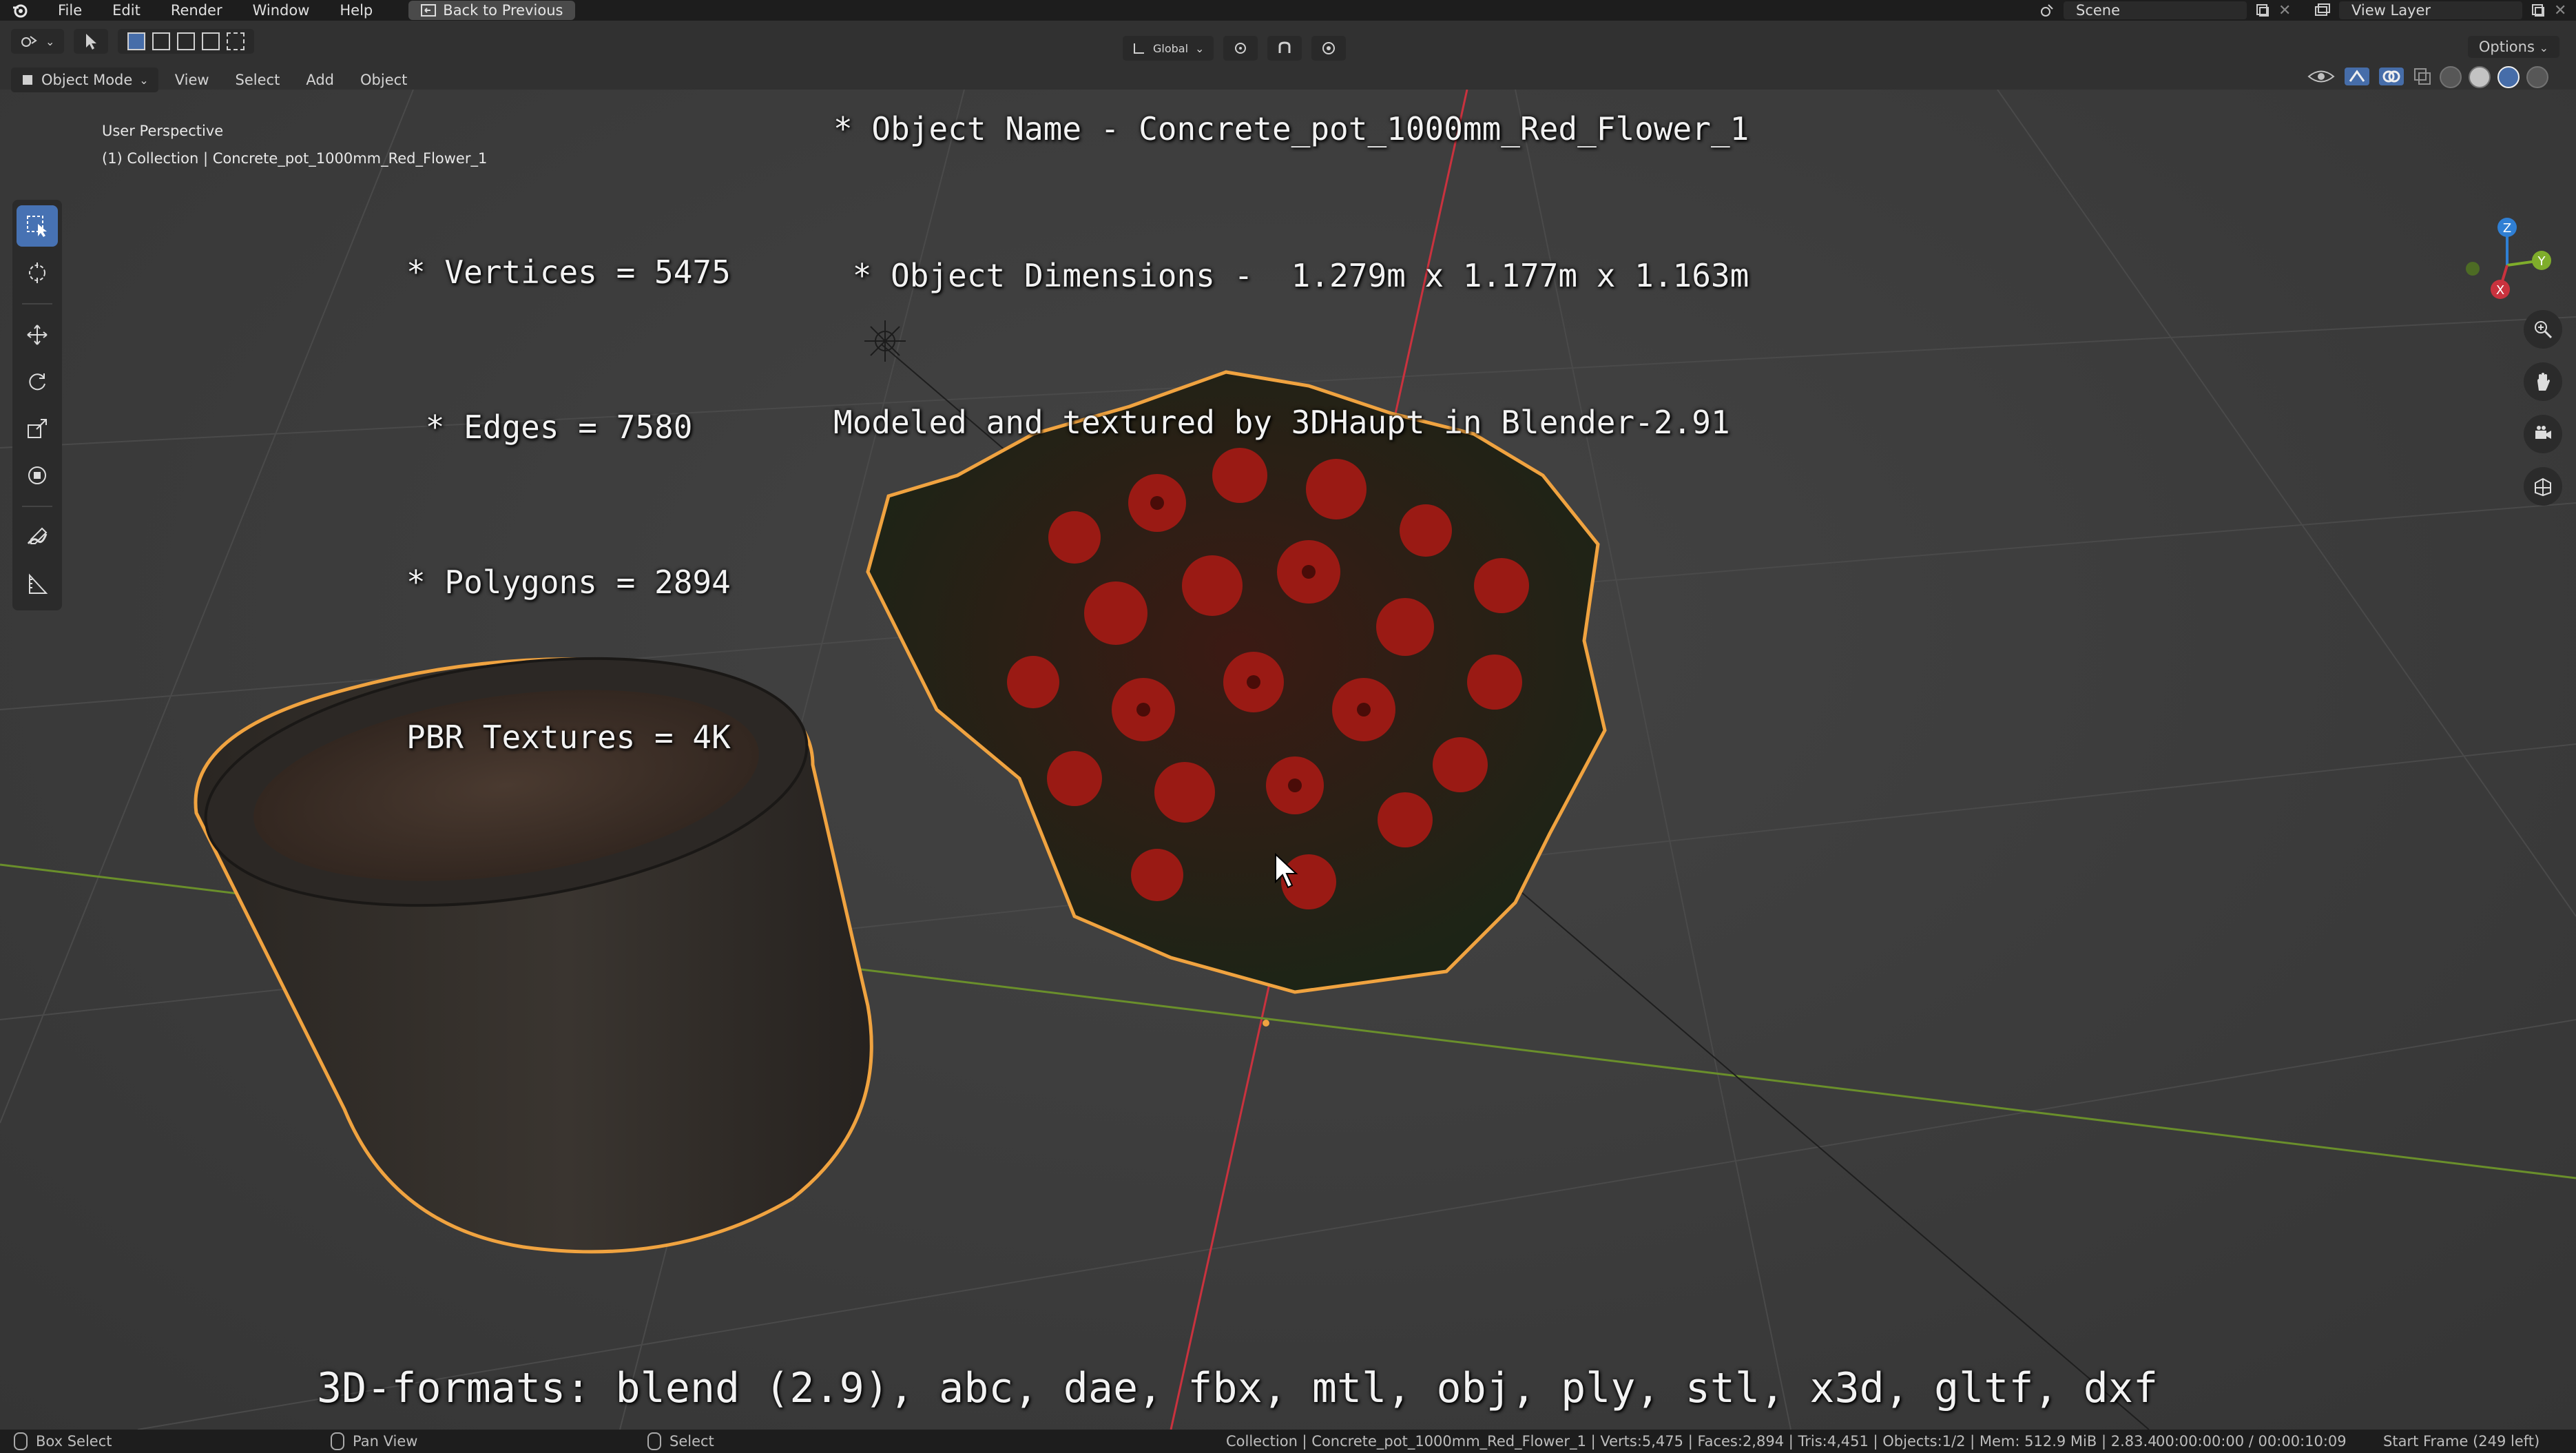  What do you see at coordinates (691, 1441) in the screenshot?
I see `select-label: Select` at bounding box center [691, 1441].